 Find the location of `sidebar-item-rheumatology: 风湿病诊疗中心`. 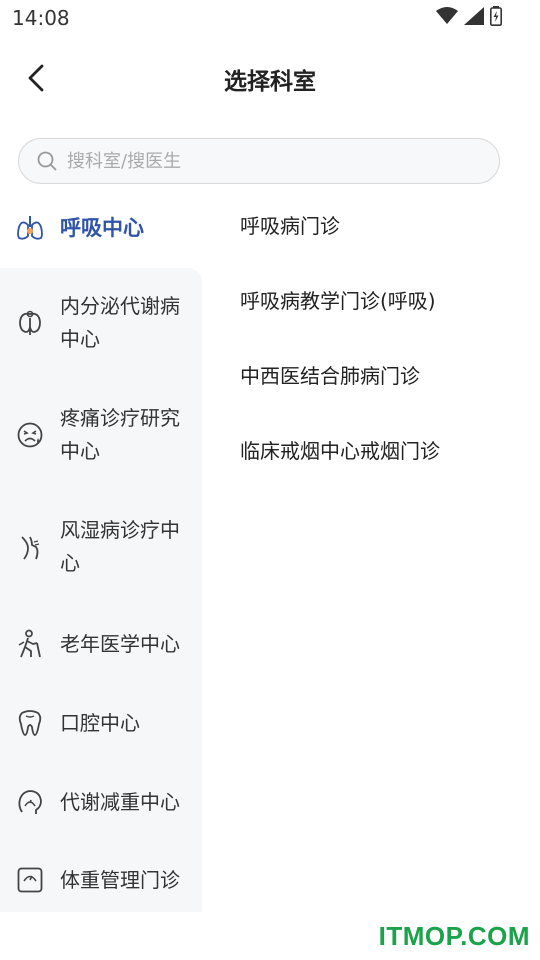

sidebar-item-rheumatology: 风湿病诊疗中心 is located at coordinates (101, 547).